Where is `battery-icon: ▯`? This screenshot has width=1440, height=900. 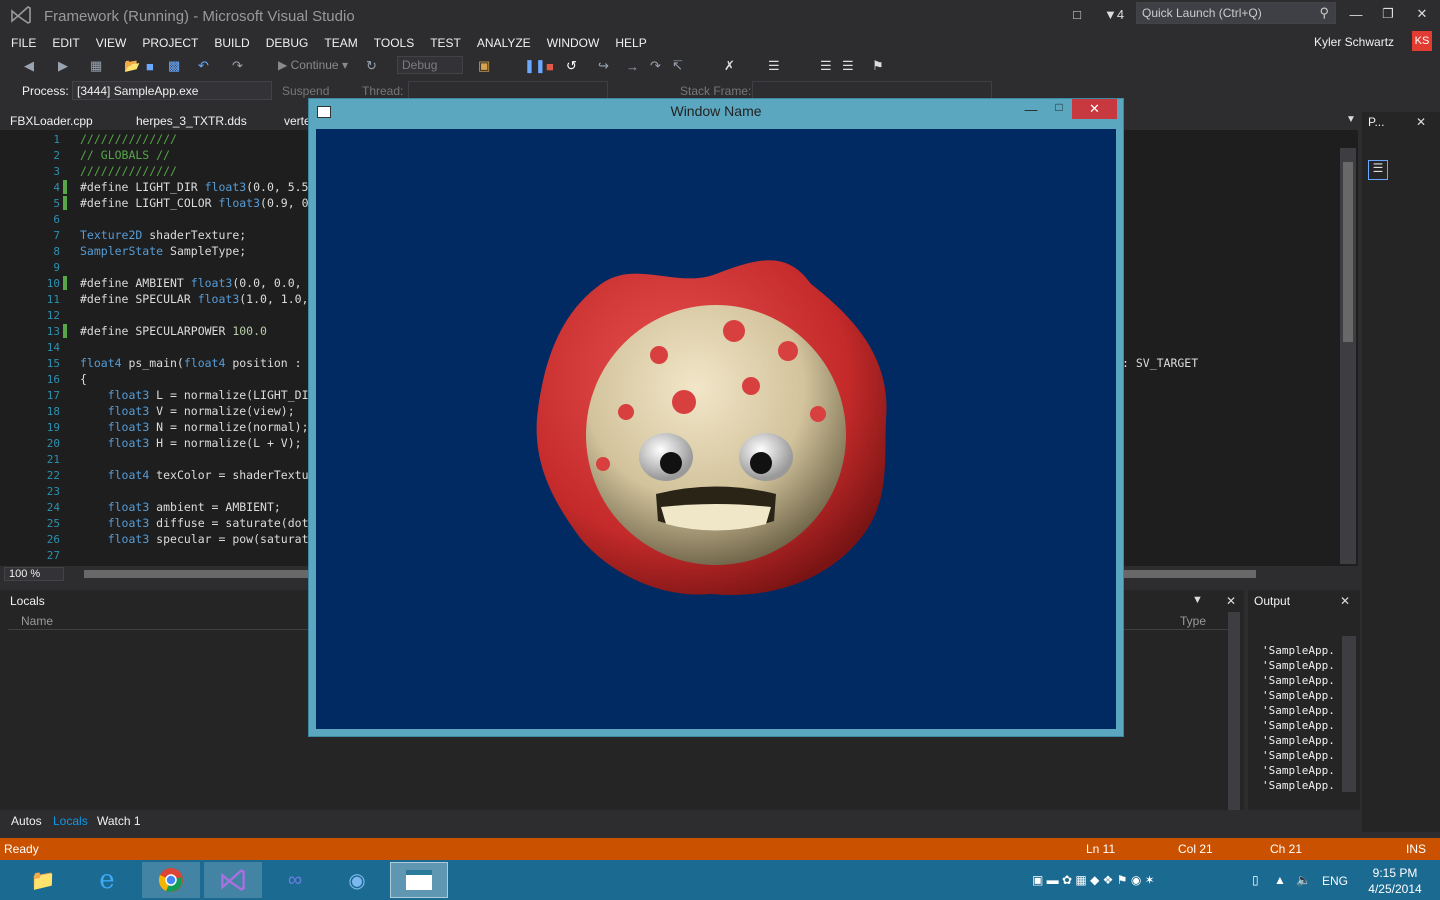
battery-icon: ▯ is located at coordinates (1255, 880).